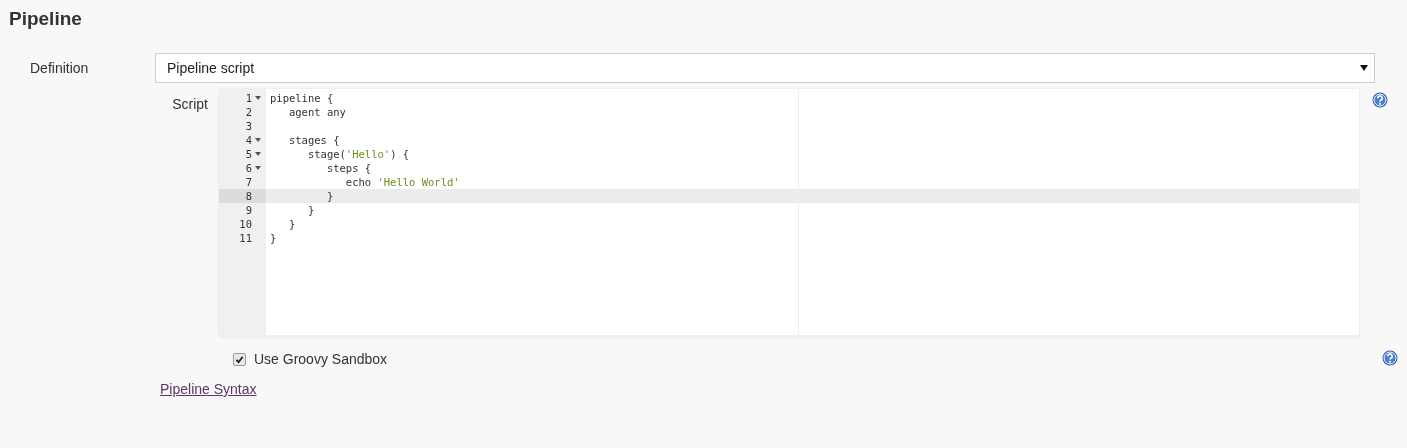 Image resolution: width=1407 pixels, height=448 pixels. What do you see at coordinates (248, 168) in the screenshot?
I see `line-number: 6` at bounding box center [248, 168].